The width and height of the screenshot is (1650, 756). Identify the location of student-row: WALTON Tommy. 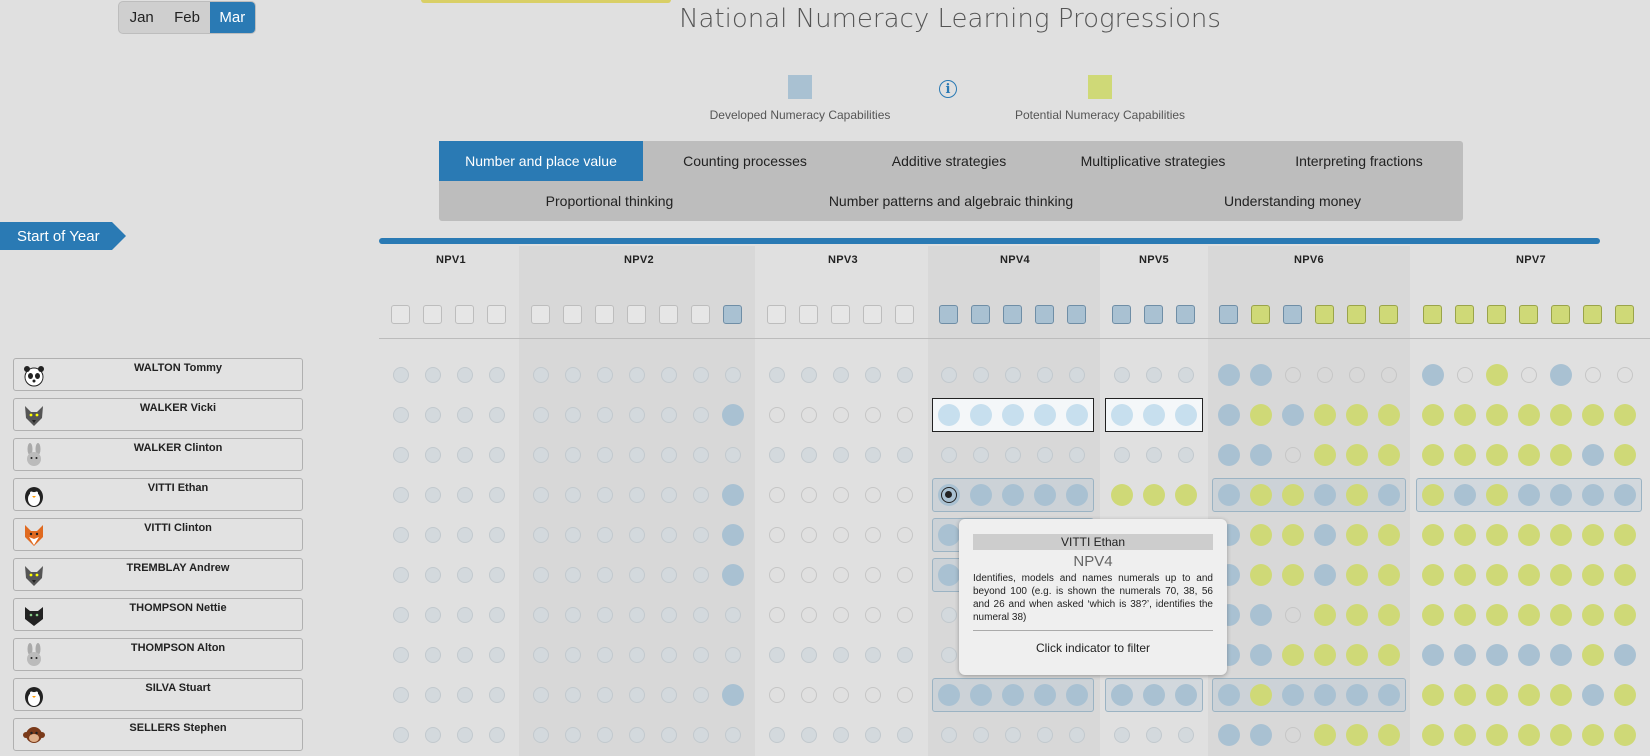
(158, 374).